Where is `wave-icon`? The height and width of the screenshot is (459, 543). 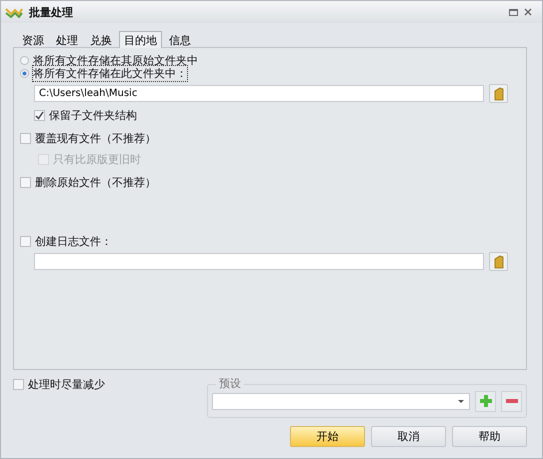
wave-icon is located at coordinates (14, 12).